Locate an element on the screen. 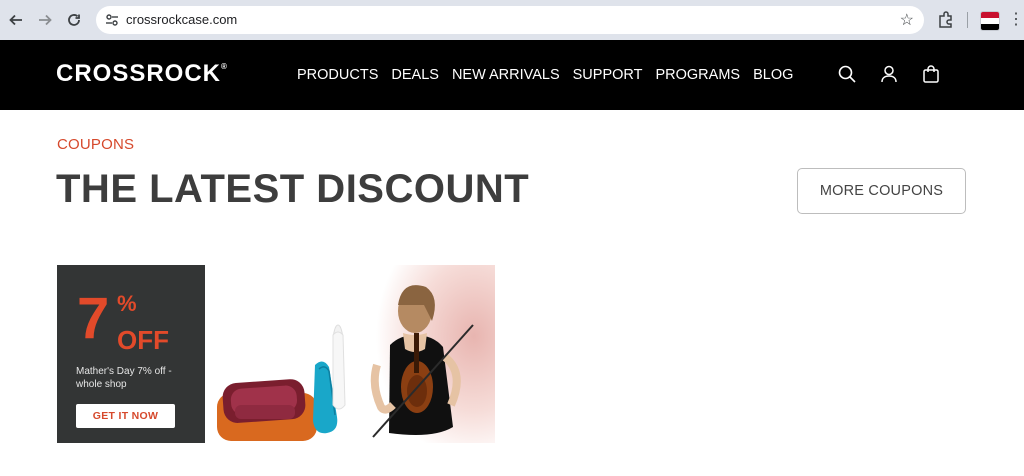  open-violin-case is located at coordinates (267, 410).